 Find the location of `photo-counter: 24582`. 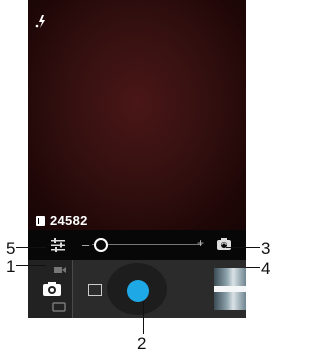

photo-counter: 24582 is located at coordinates (62, 220).